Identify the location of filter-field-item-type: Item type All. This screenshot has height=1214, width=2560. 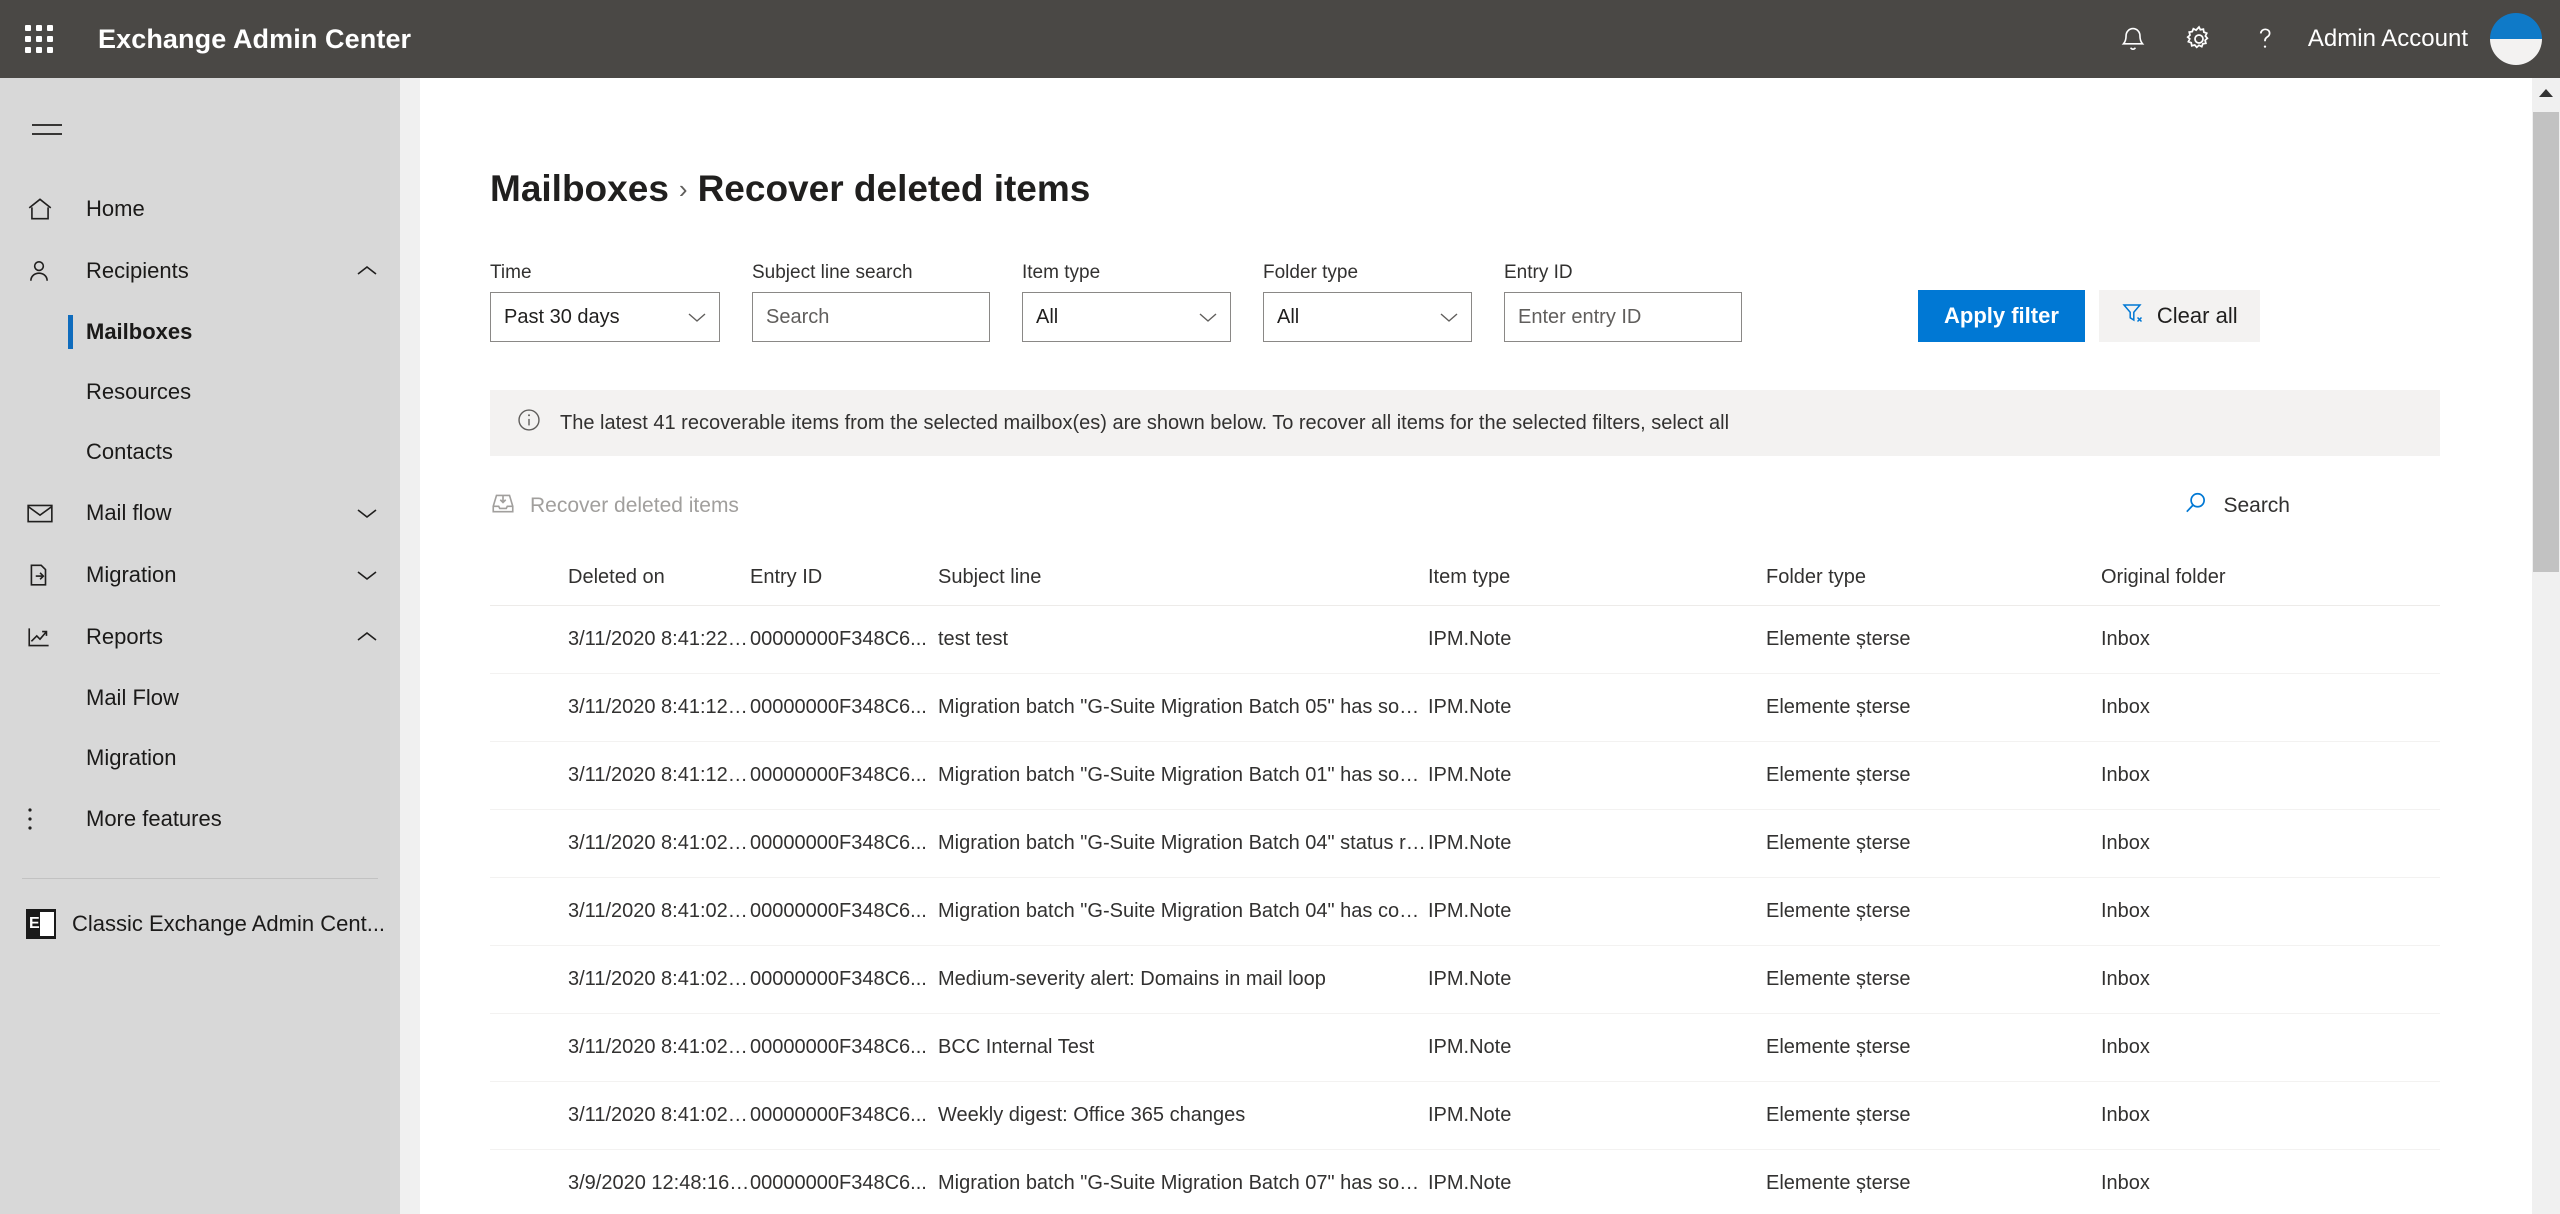
(1126, 302).